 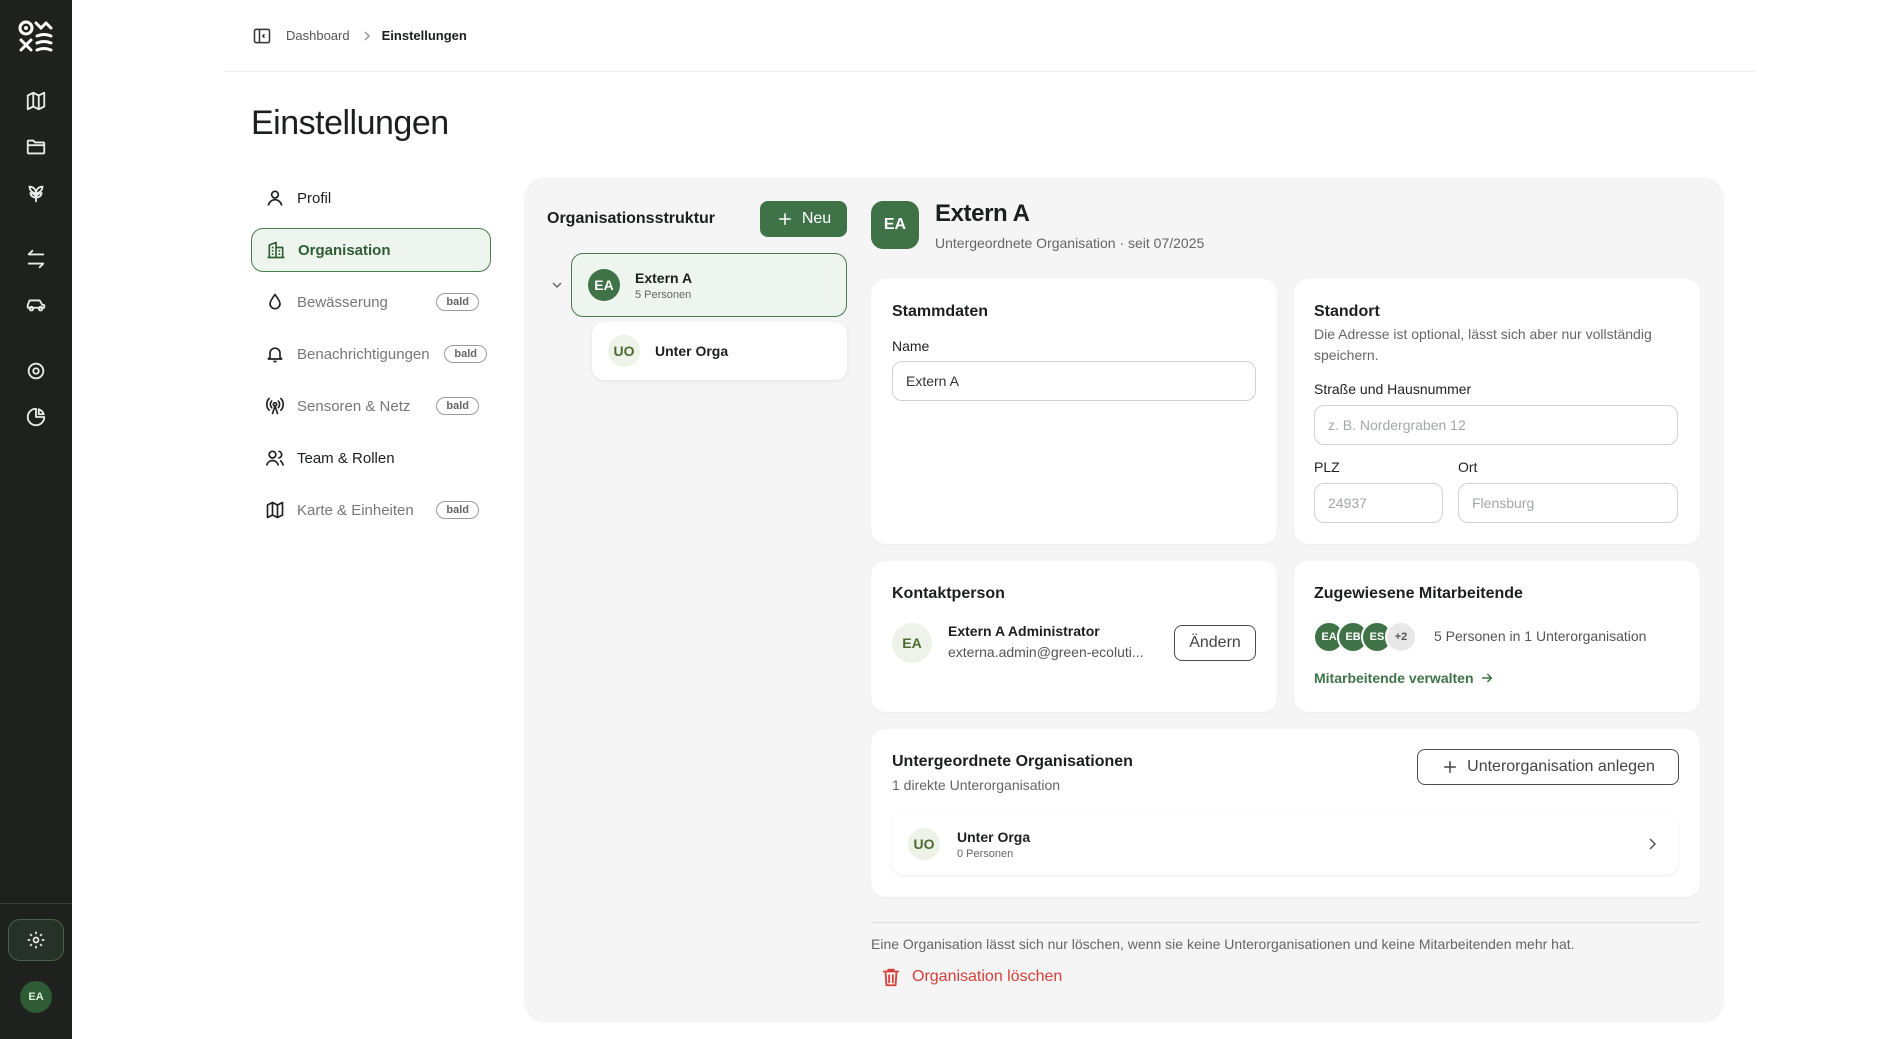 What do you see at coordinates (363, 354) in the screenshot?
I see `nav-item-label: Benachrichtigungen` at bounding box center [363, 354].